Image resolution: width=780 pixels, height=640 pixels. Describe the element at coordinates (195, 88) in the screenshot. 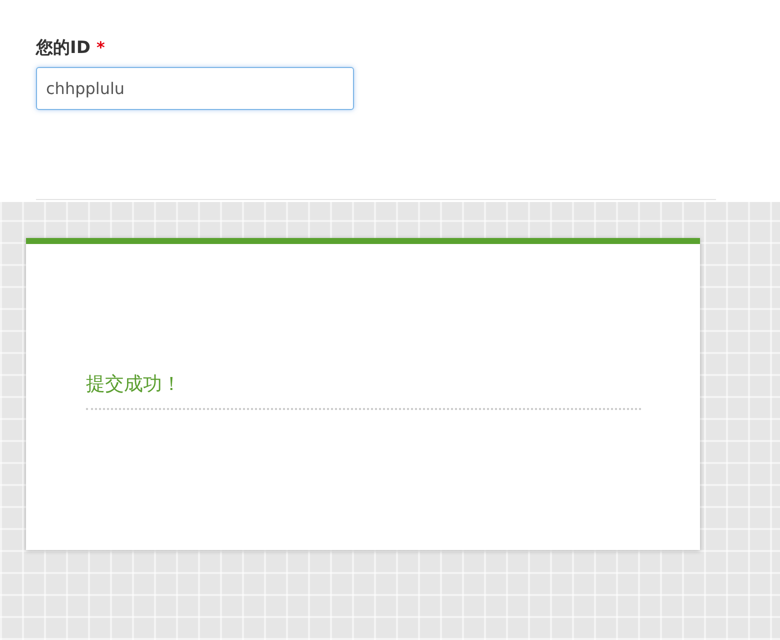

I see `id-input-field: chhpplulu` at that location.